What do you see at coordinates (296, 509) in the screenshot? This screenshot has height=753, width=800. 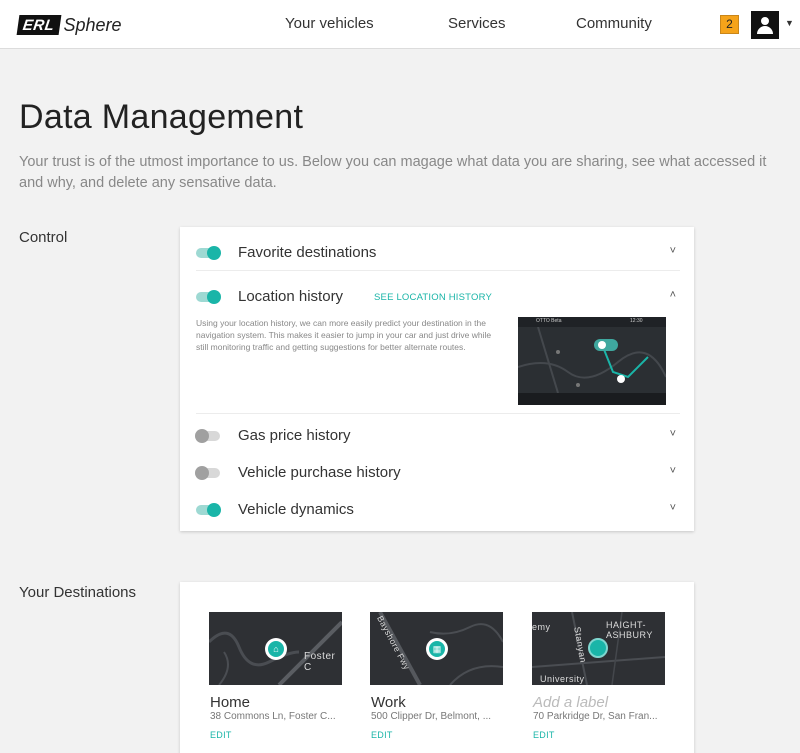 I see `control-row-label: Vehicle dynamics` at bounding box center [296, 509].